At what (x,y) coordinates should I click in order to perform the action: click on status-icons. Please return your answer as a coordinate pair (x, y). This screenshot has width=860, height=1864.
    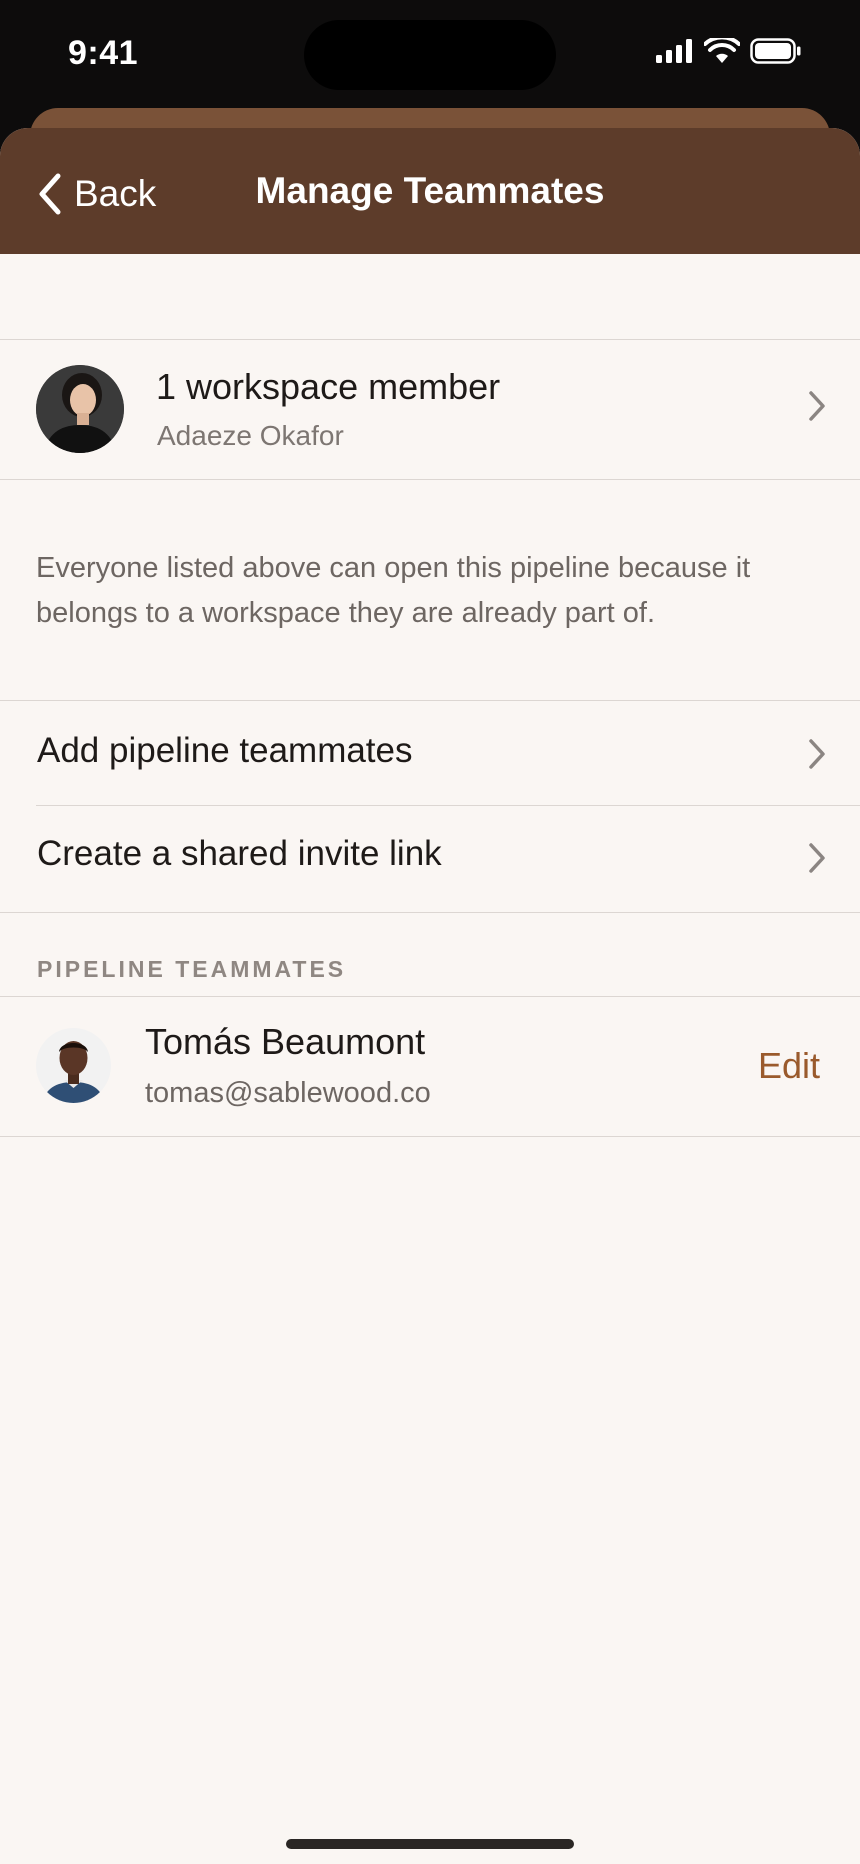
    Looking at the image, I should click on (729, 51).